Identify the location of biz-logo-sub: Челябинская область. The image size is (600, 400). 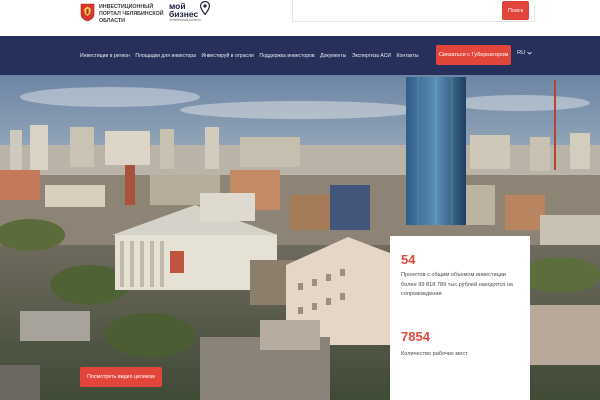
(185, 20).